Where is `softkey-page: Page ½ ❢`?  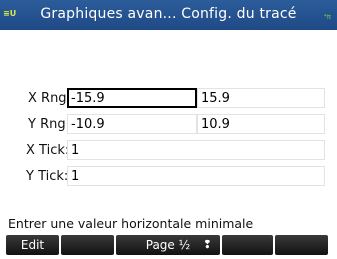
softkey-page: Page ½ ❢ is located at coordinates (168, 245).